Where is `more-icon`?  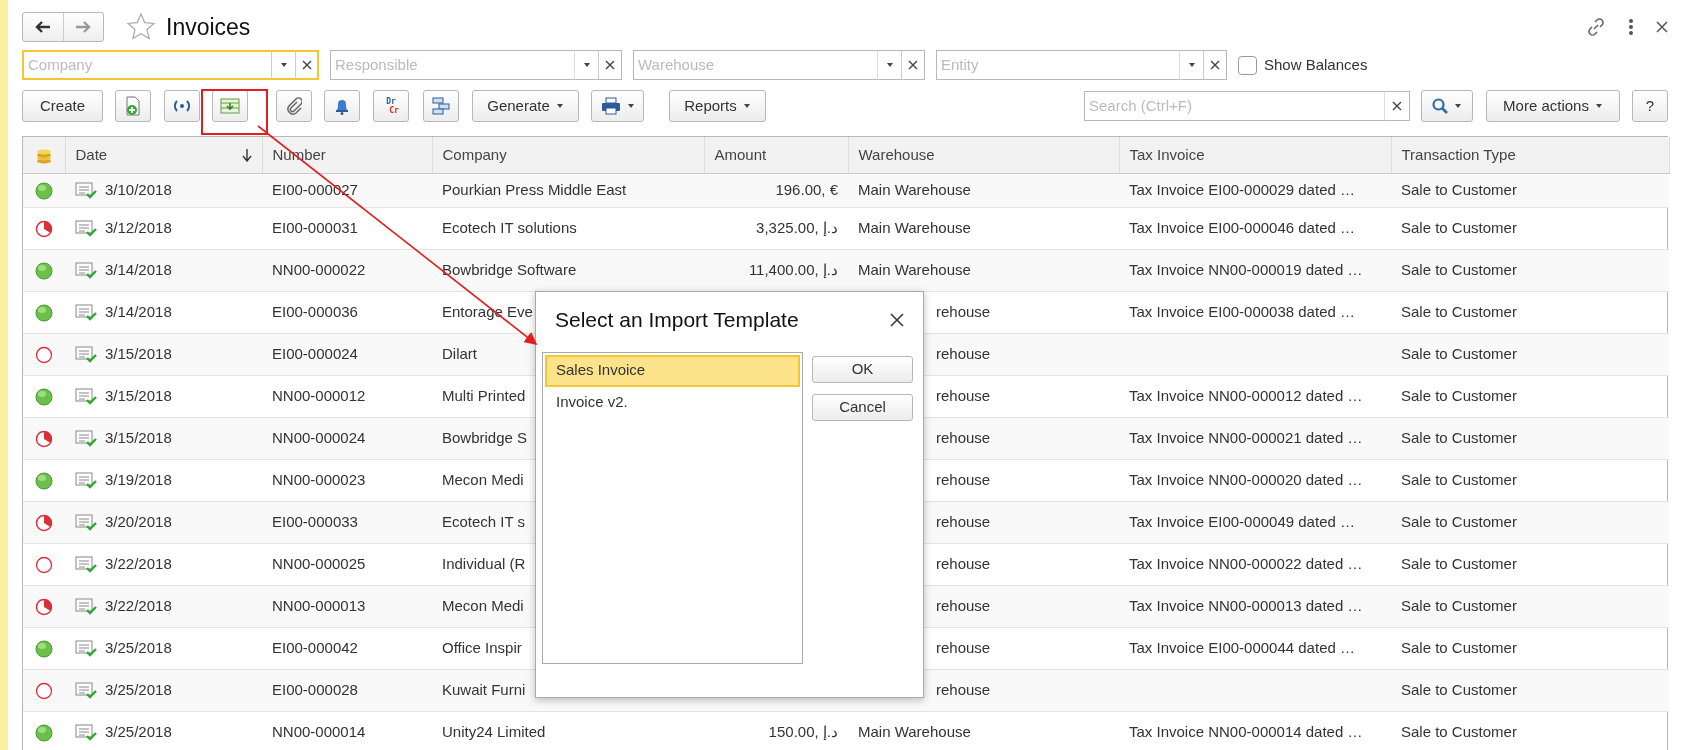
more-icon is located at coordinates (1631, 27).